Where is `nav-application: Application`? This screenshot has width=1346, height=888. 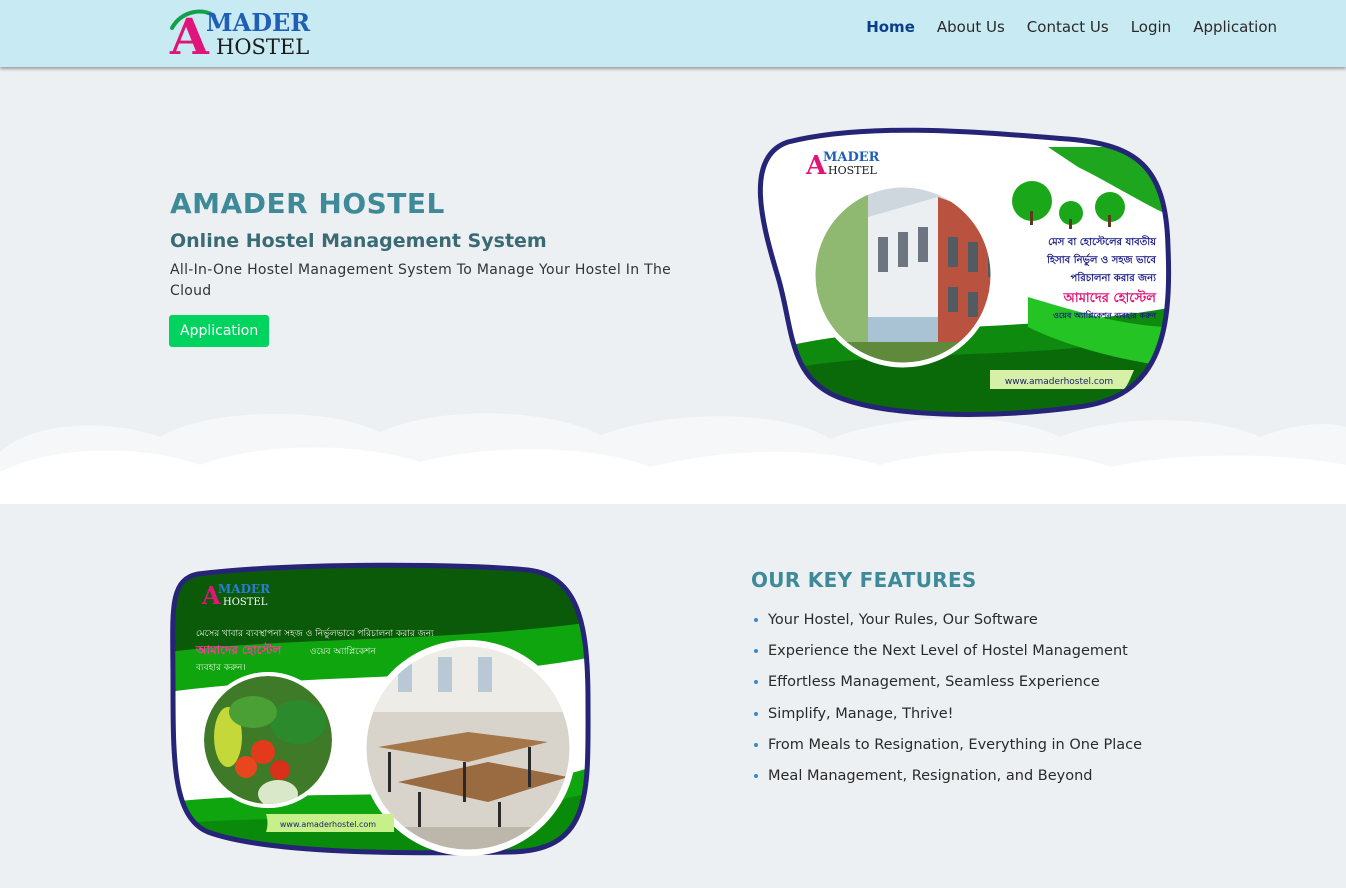
nav-application: Application is located at coordinates (1235, 27).